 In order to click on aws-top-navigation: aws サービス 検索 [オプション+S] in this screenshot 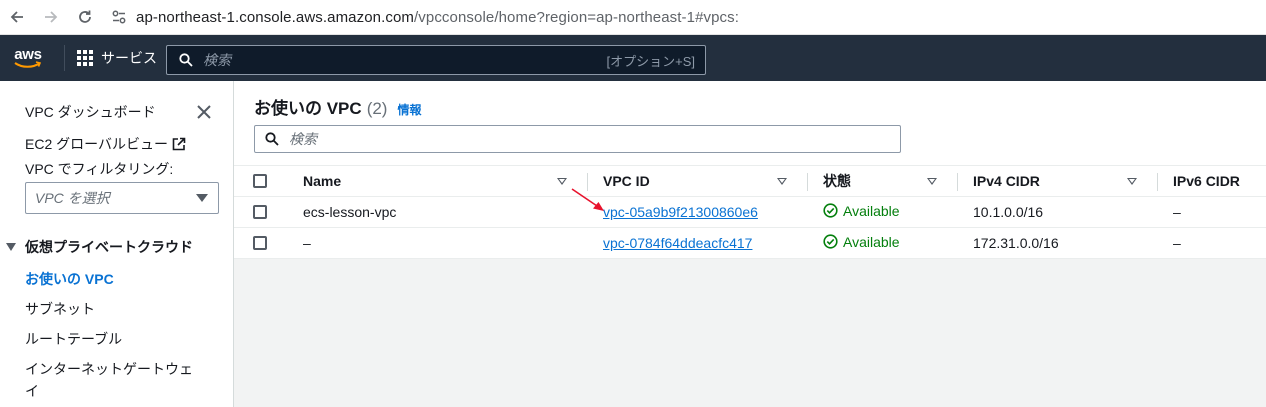, I will do `click(633, 58)`.